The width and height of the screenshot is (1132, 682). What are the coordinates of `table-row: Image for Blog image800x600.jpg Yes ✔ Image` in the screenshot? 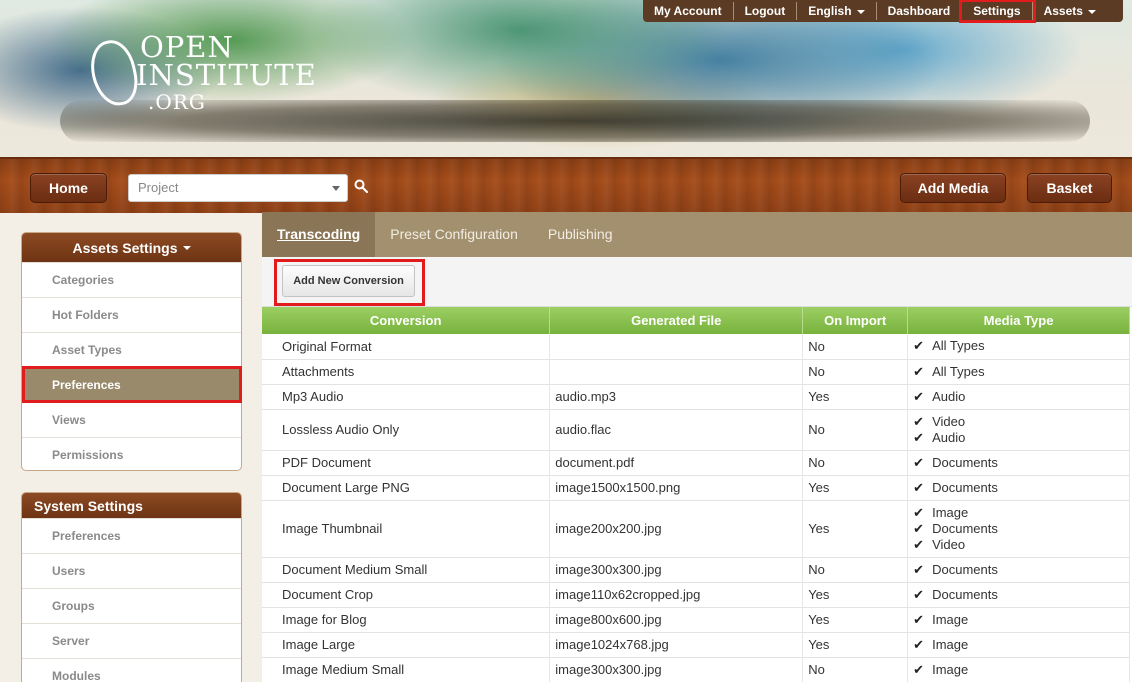 It's located at (696, 620).